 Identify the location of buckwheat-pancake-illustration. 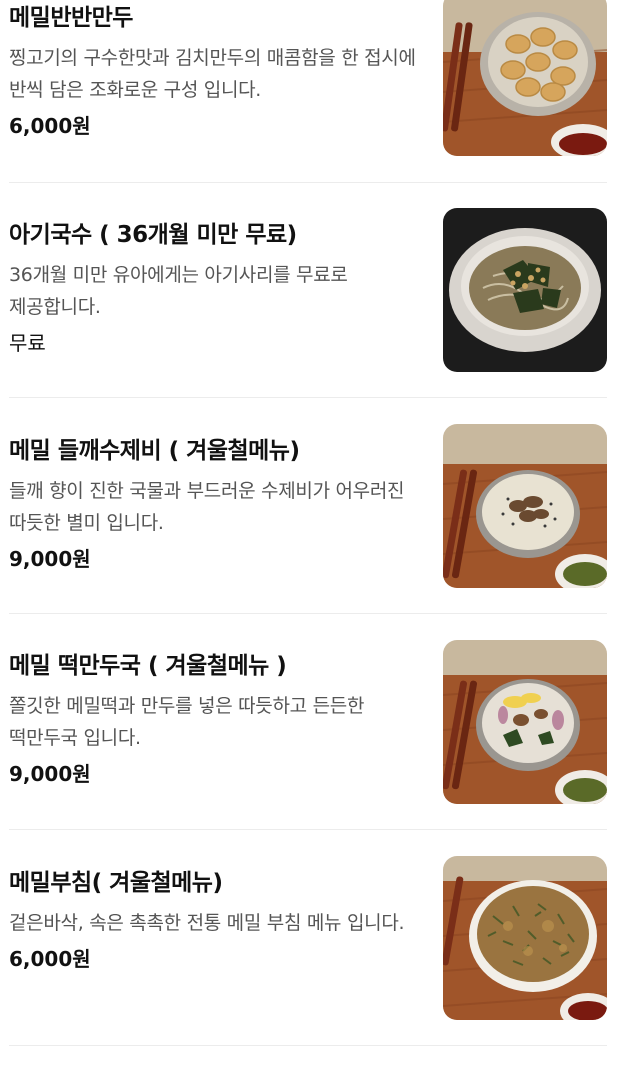
(525, 938).